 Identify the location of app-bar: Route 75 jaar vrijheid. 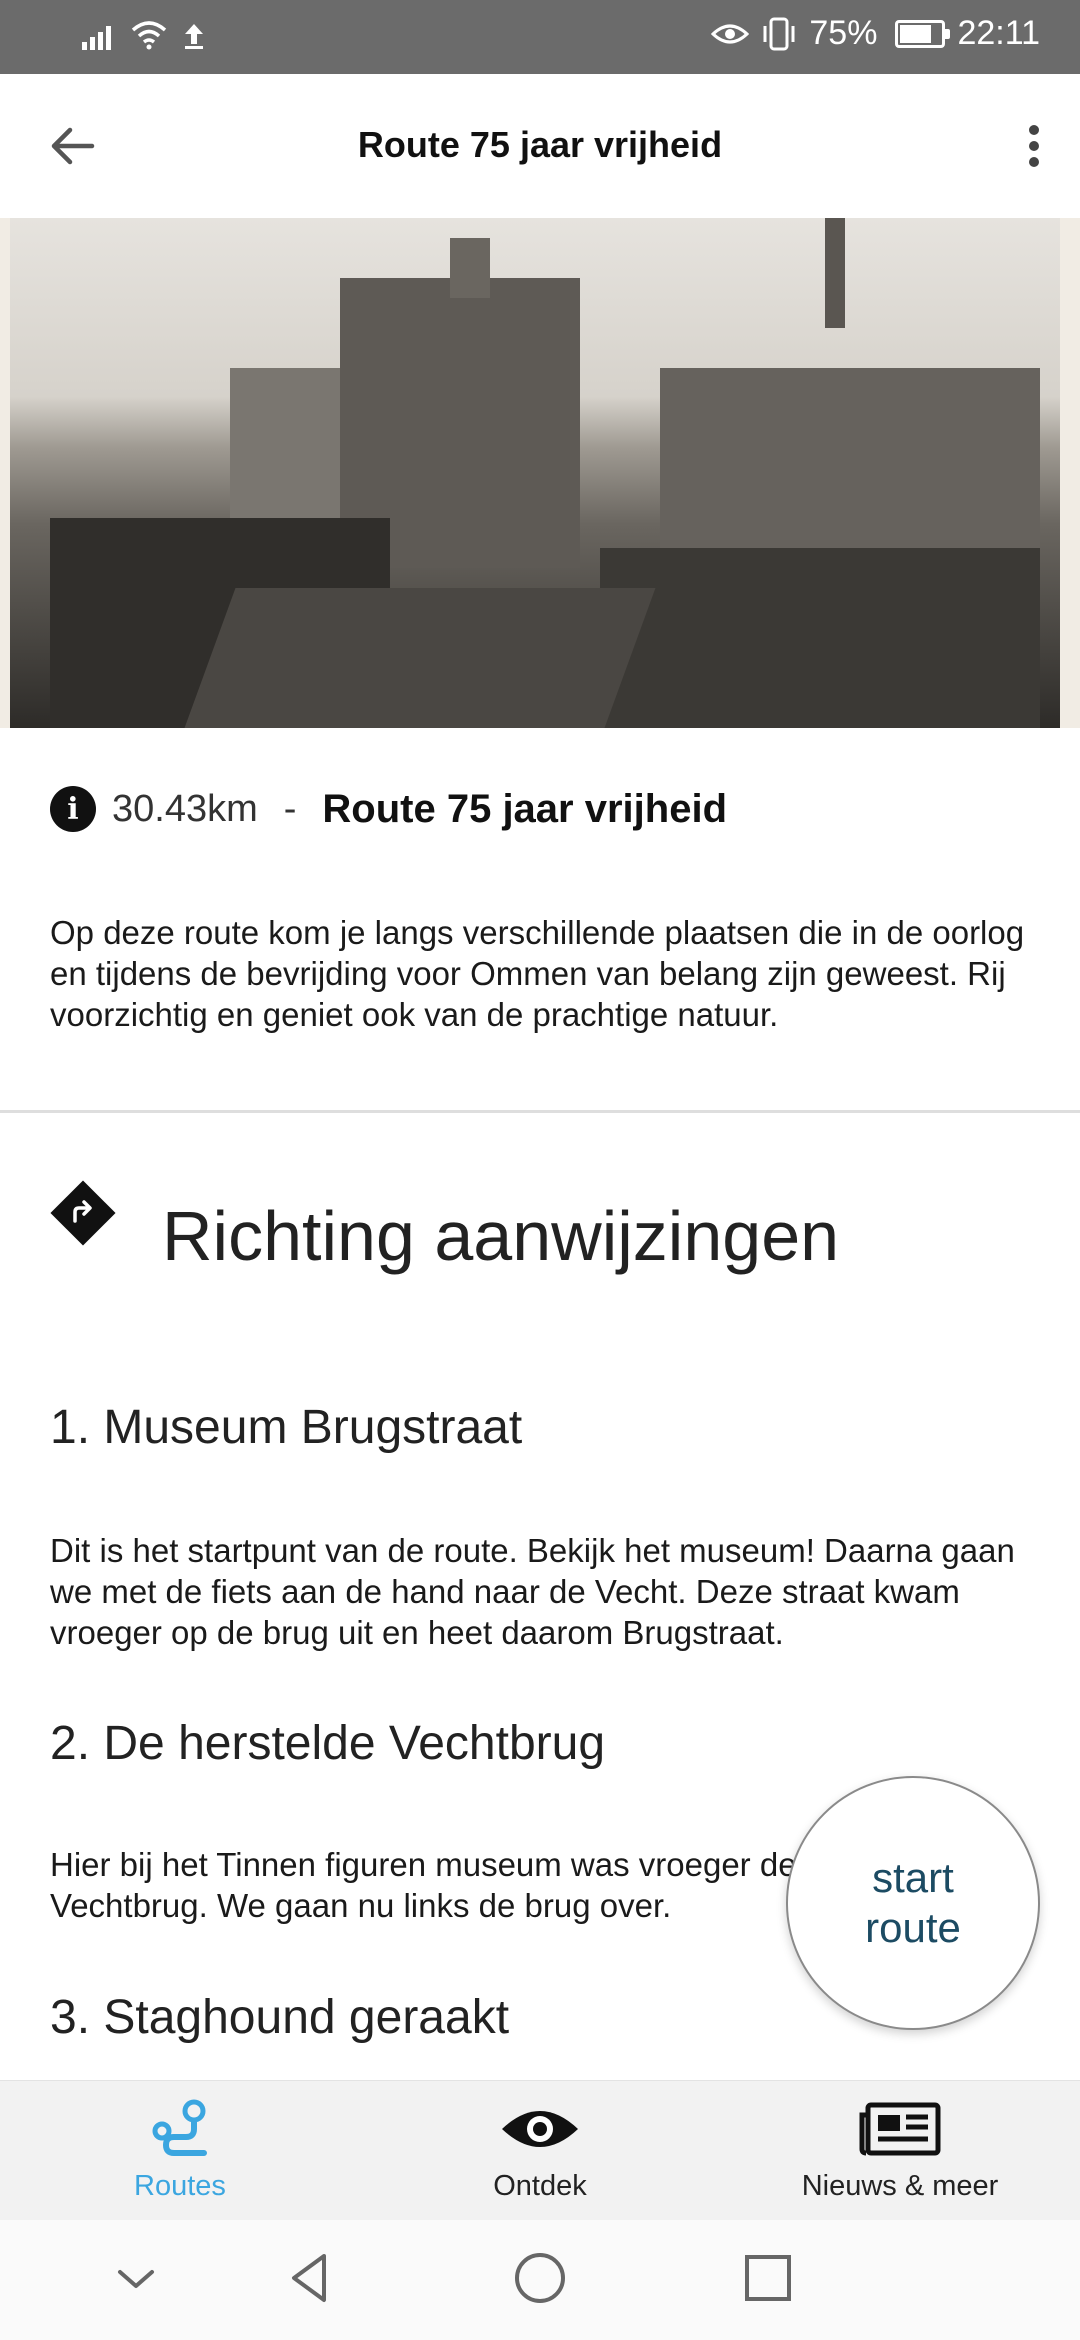
(540, 146).